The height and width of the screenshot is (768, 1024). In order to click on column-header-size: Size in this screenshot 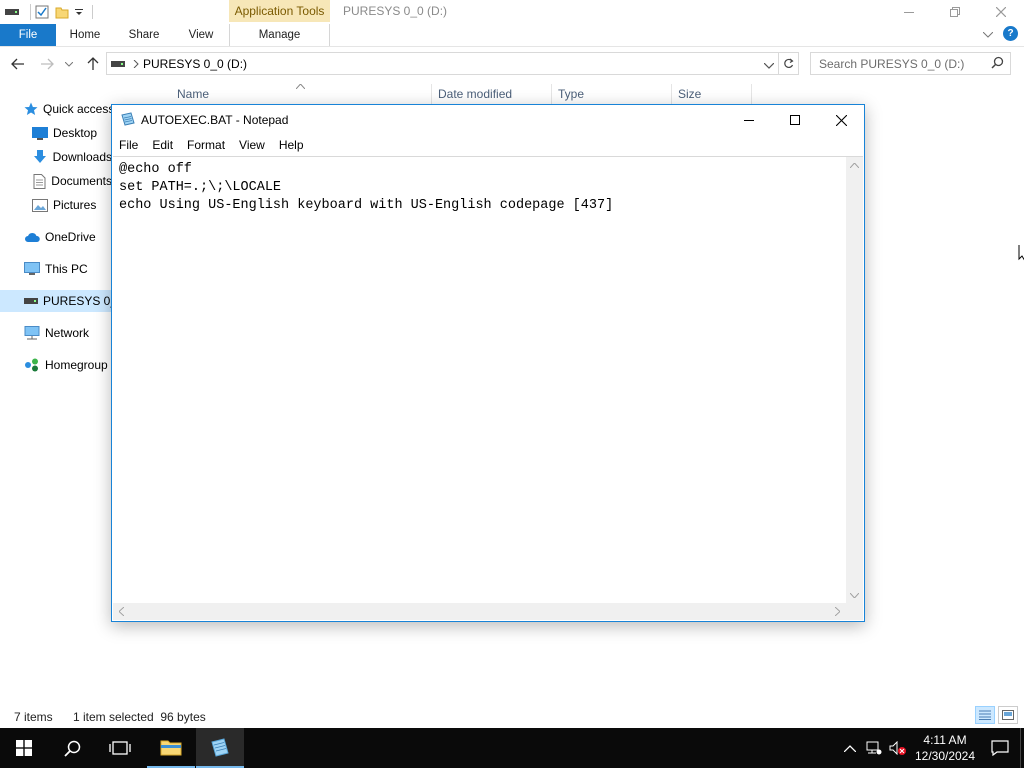, I will do `click(689, 94)`.